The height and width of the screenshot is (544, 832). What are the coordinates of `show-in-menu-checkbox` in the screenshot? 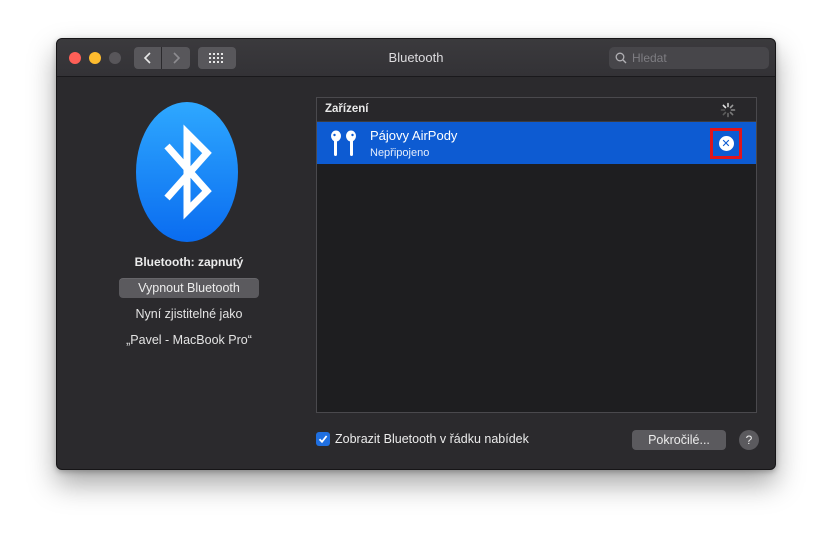 It's located at (323, 439).